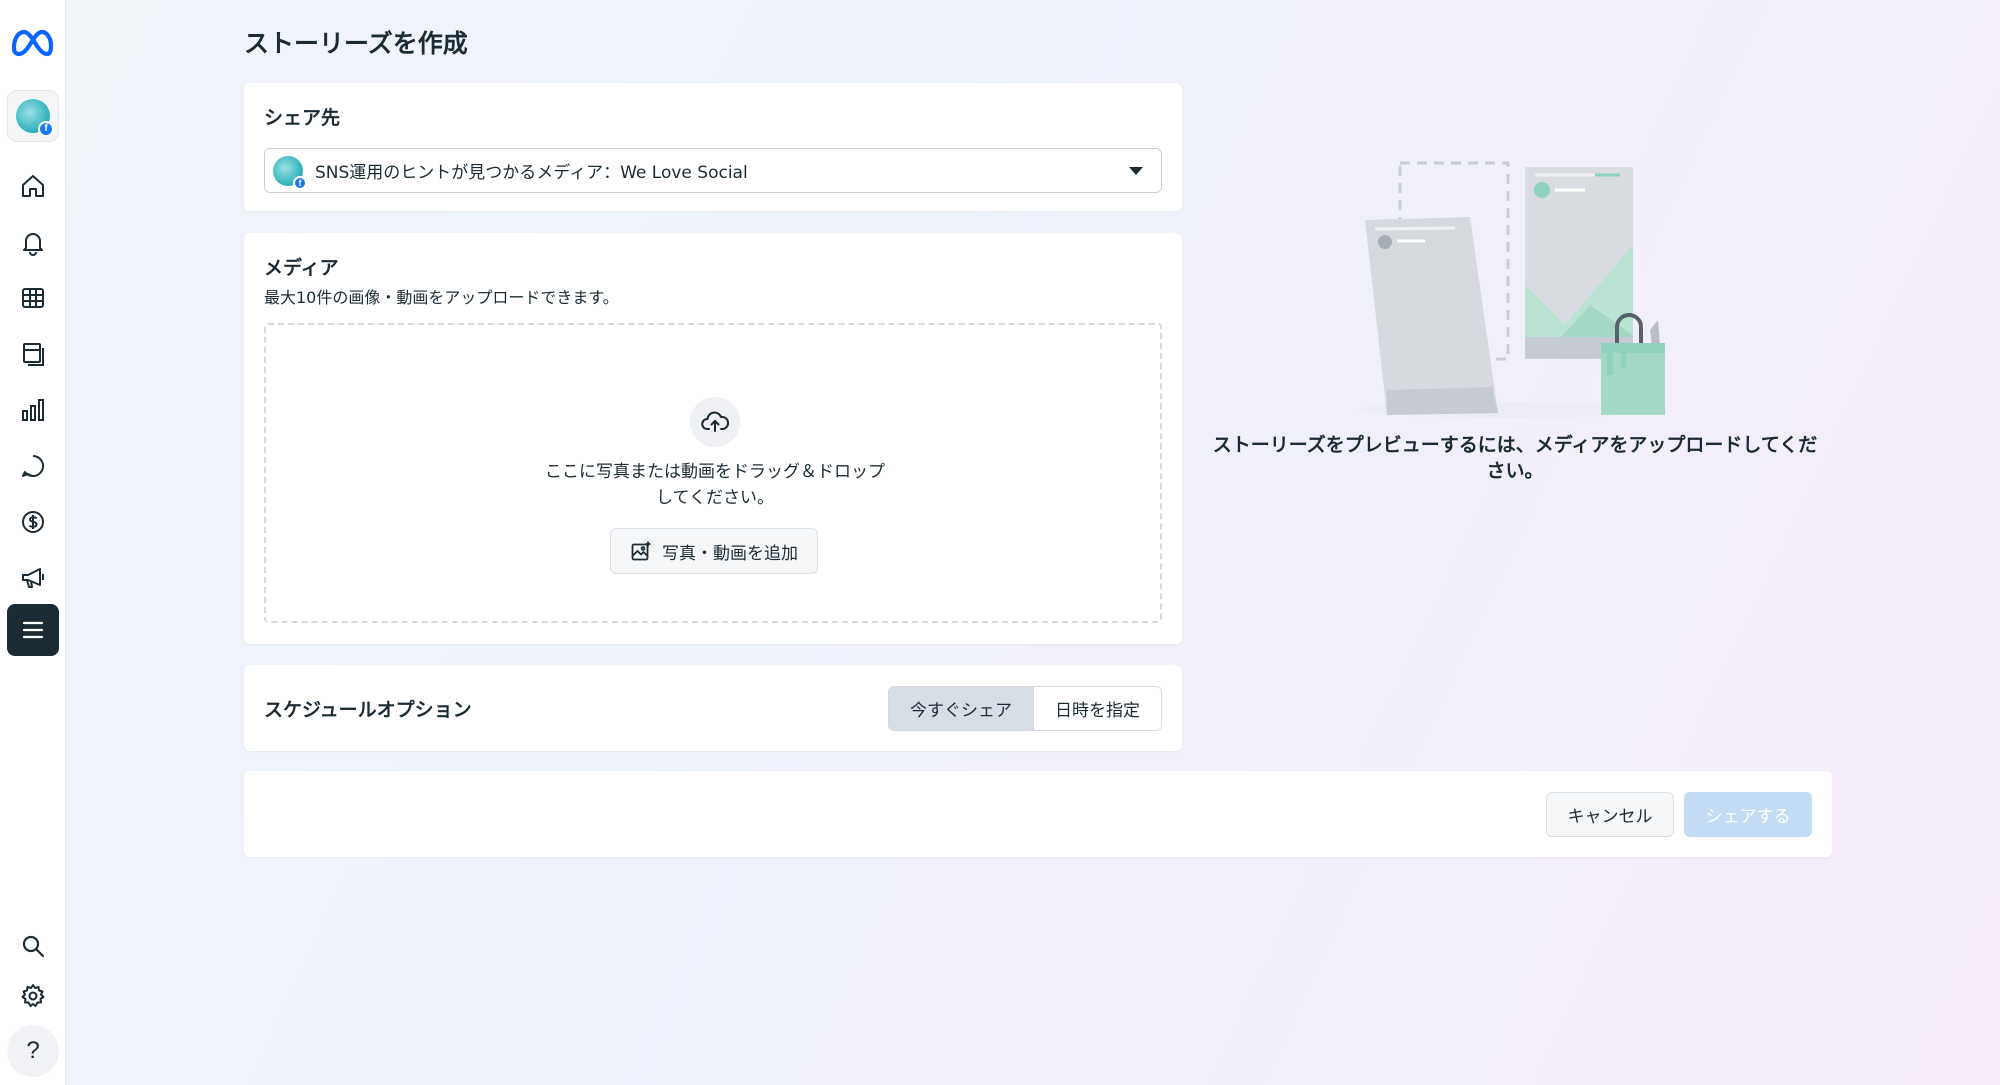 The image size is (2000, 1085). I want to click on megaphone-icon, so click(33, 578).